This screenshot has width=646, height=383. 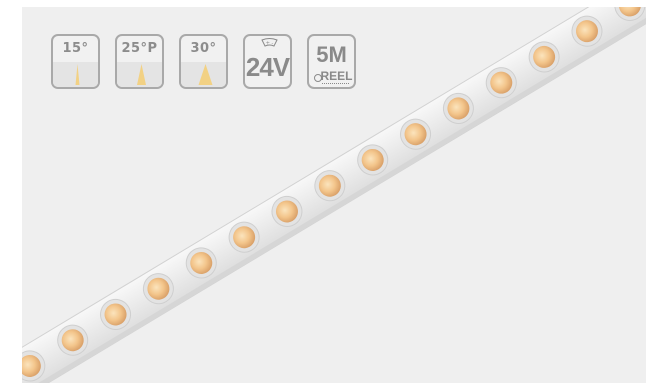 I want to click on voltage-label: 24V, so click(x=267, y=67).